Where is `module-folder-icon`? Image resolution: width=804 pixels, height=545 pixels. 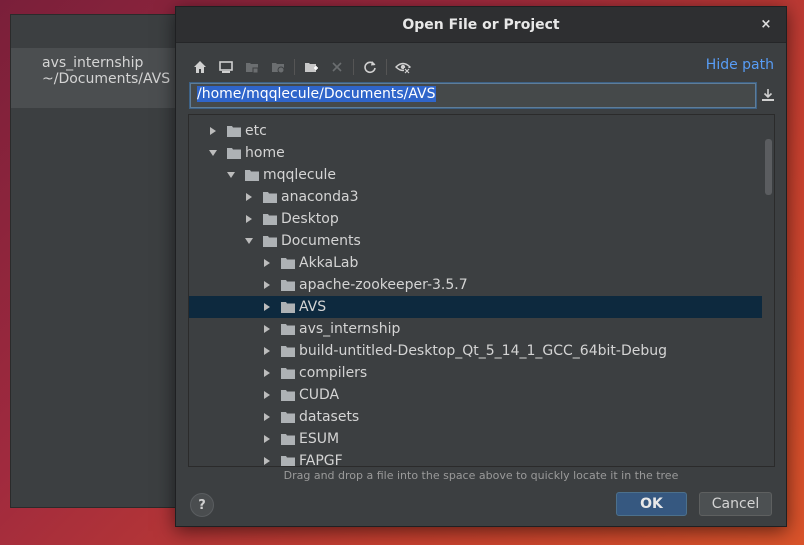
module-folder-icon is located at coordinates (278, 67).